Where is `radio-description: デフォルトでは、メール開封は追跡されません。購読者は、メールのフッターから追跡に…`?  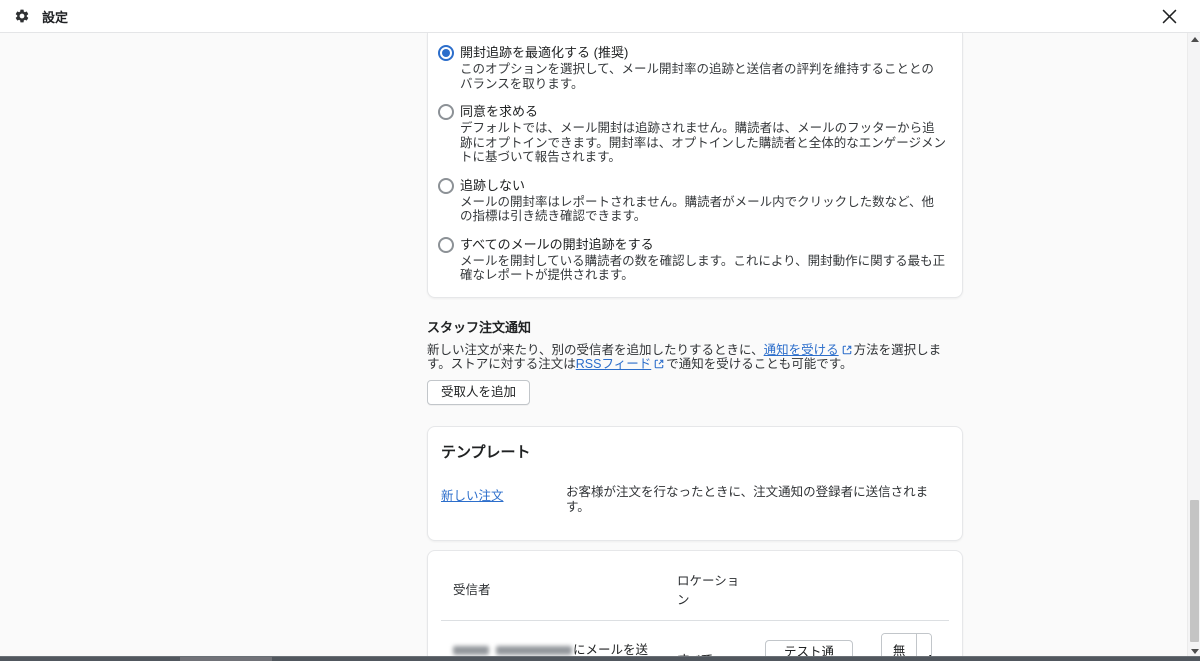
radio-description: デフォルトでは、メール開封は追跡されません。購読者は、メールのフッターから追跡に… is located at coordinates (703, 142).